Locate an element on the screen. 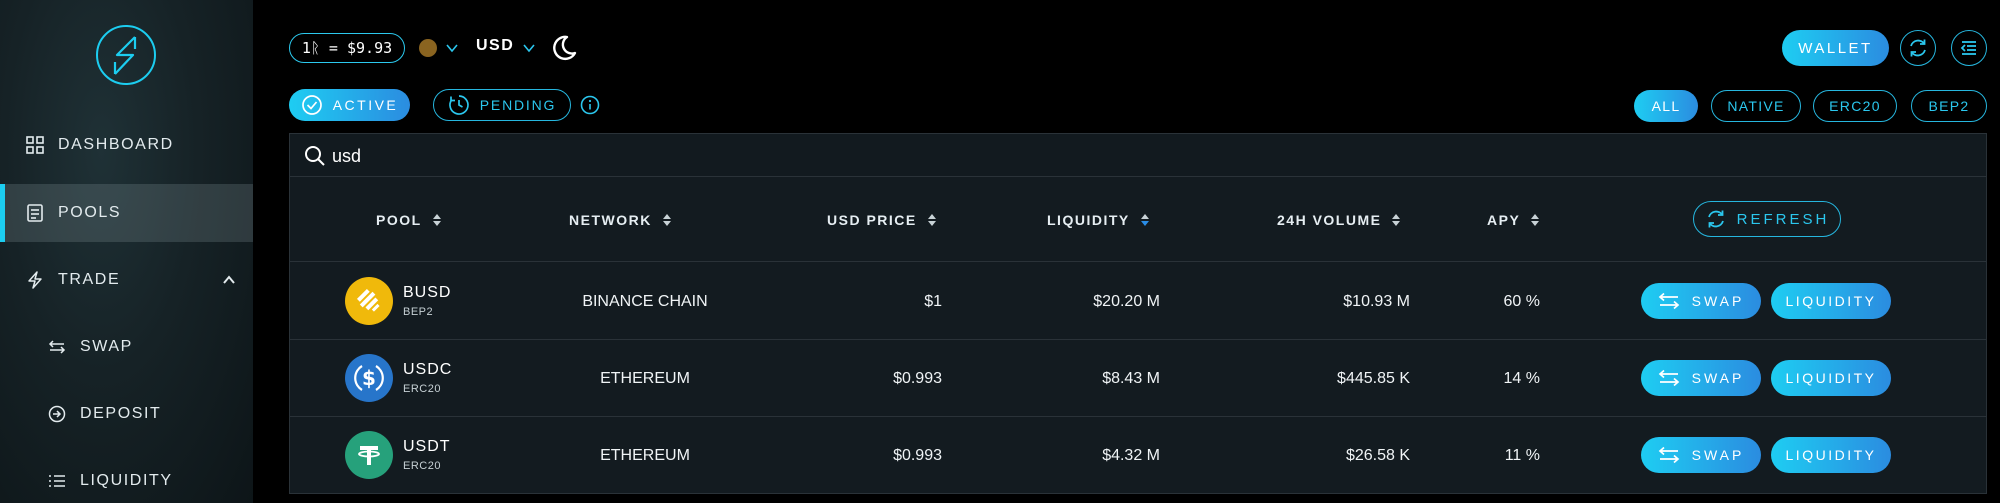  rune-price-text: 1ᚱ = $9.93 is located at coordinates (347, 48).